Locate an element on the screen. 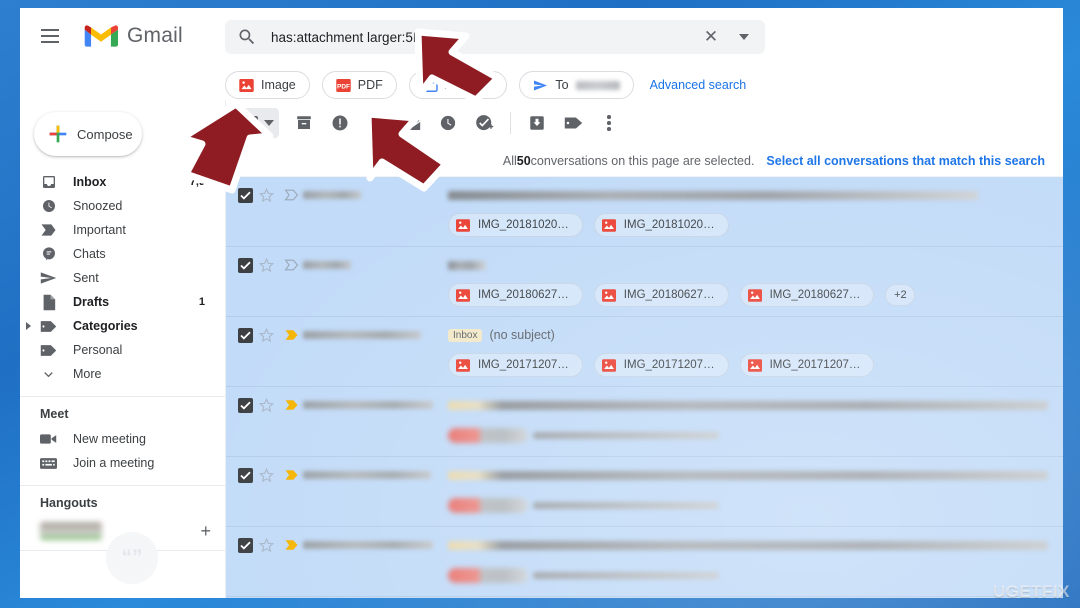  filter-chip-image: Image is located at coordinates (267, 85).